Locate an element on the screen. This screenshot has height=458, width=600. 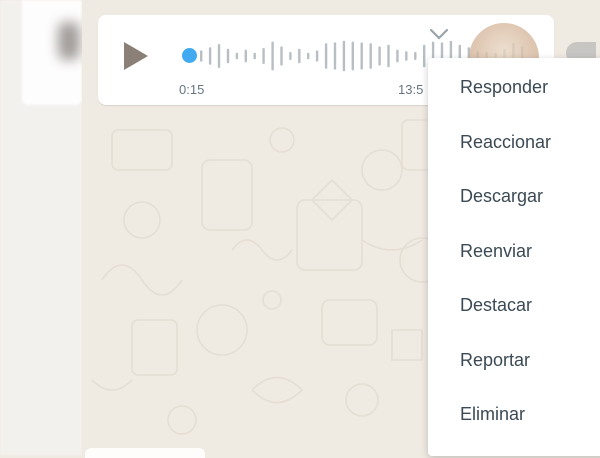
menu-item-react: Reaccionar is located at coordinates (514, 142).